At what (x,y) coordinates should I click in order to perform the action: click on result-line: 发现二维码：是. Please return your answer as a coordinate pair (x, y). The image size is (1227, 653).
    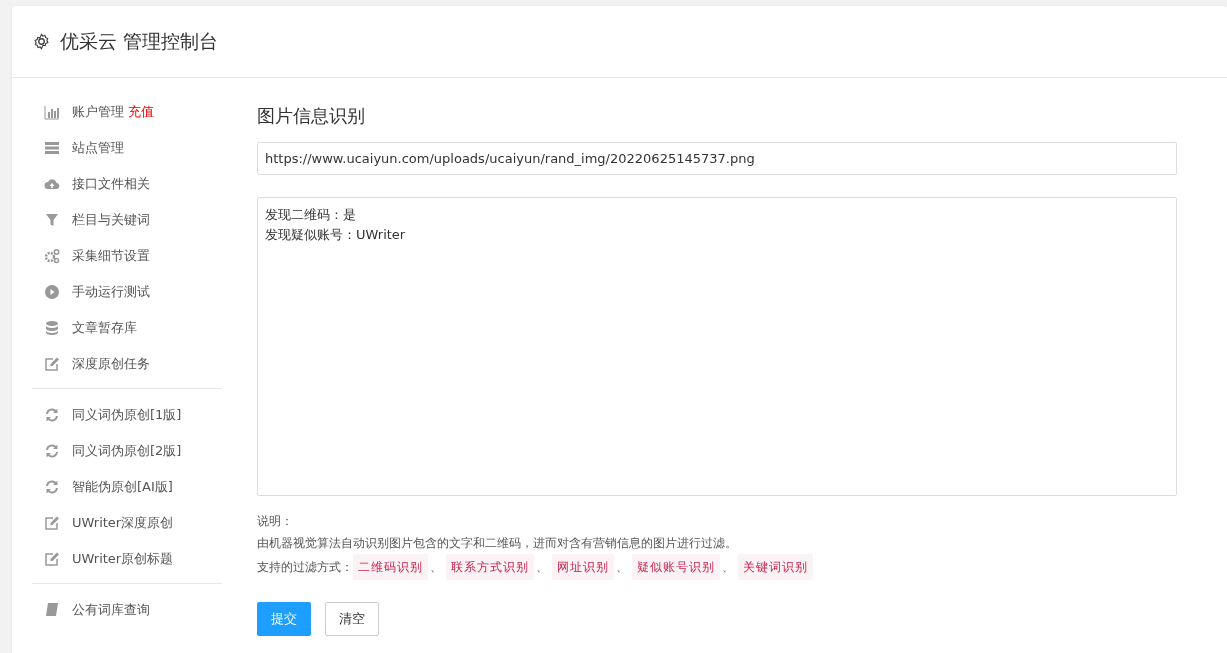
    Looking at the image, I should click on (311, 215).